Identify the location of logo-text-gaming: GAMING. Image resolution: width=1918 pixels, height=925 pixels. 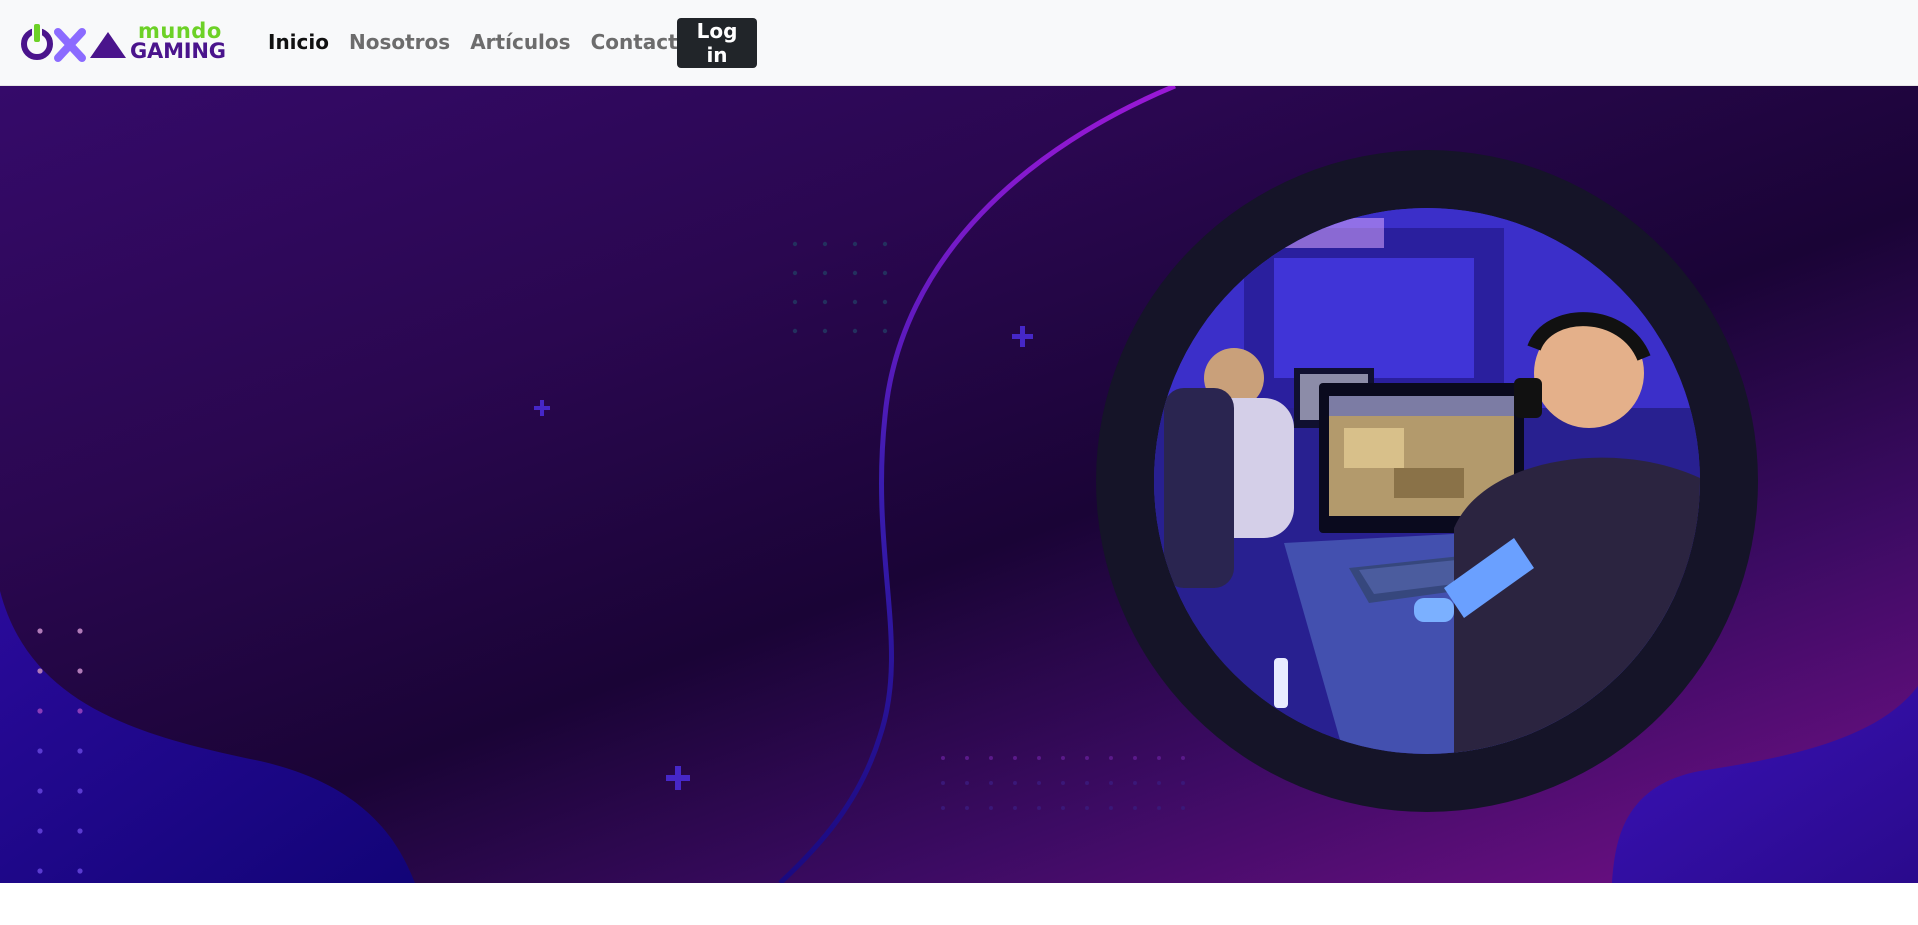
(178, 51).